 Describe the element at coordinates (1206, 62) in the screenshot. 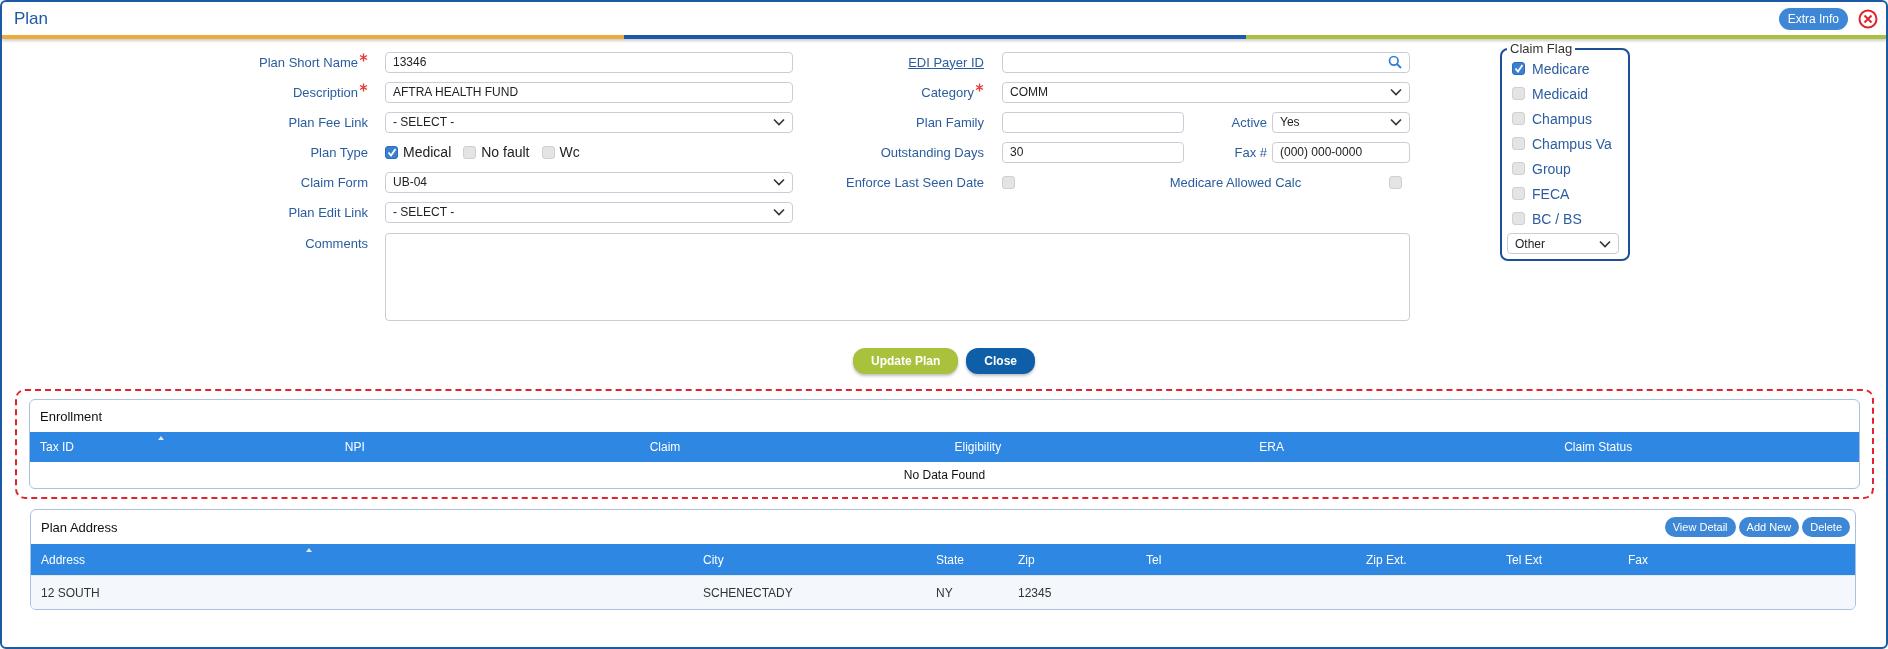

I see `search-field` at that location.